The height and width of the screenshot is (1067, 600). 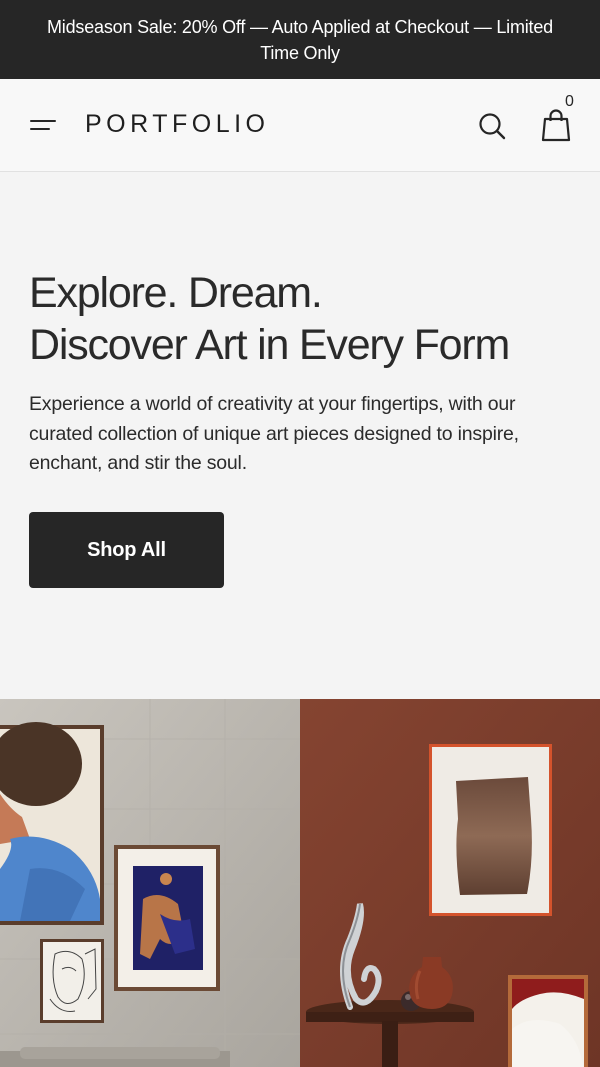 I want to click on hamburger-icon, so click(x=43, y=121).